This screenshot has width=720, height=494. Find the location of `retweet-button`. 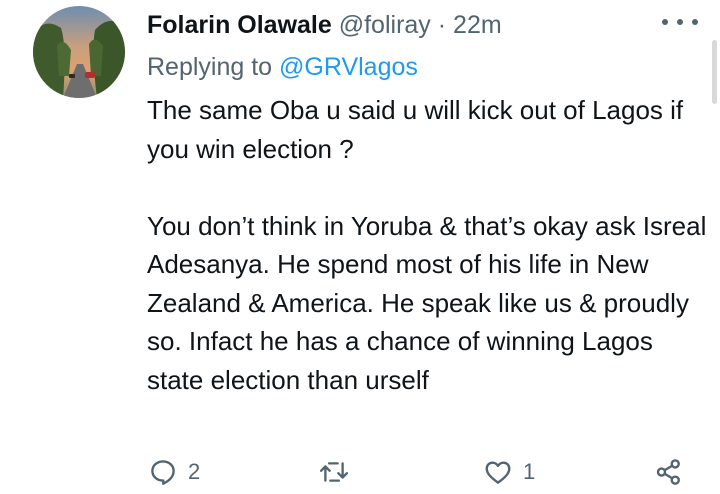

retweet-button is located at coordinates (339, 472).